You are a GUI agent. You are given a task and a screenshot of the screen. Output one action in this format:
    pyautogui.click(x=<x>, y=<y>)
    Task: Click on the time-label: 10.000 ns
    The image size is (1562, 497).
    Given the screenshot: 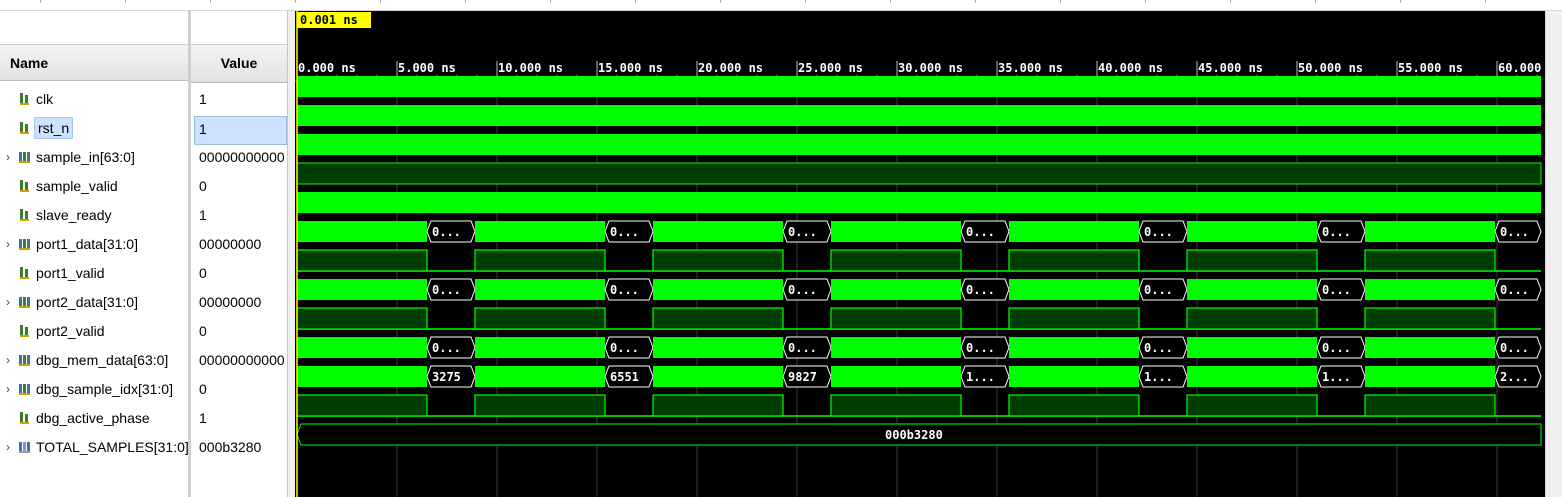 What is the action you would take?
    pyautogui.click(x=530, y=68)
    